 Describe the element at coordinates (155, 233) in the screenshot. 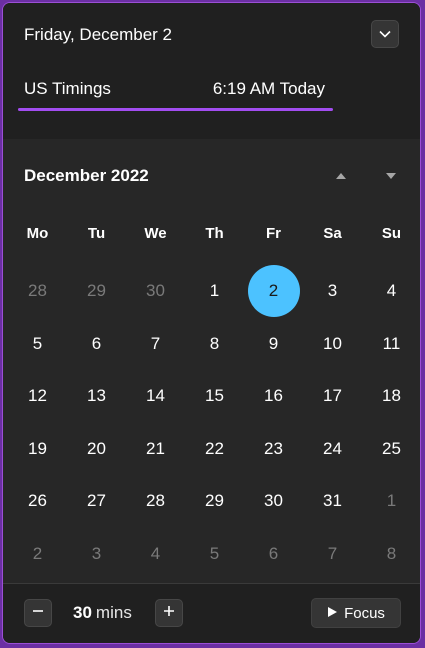

I see `weekday-label: We` at that location.